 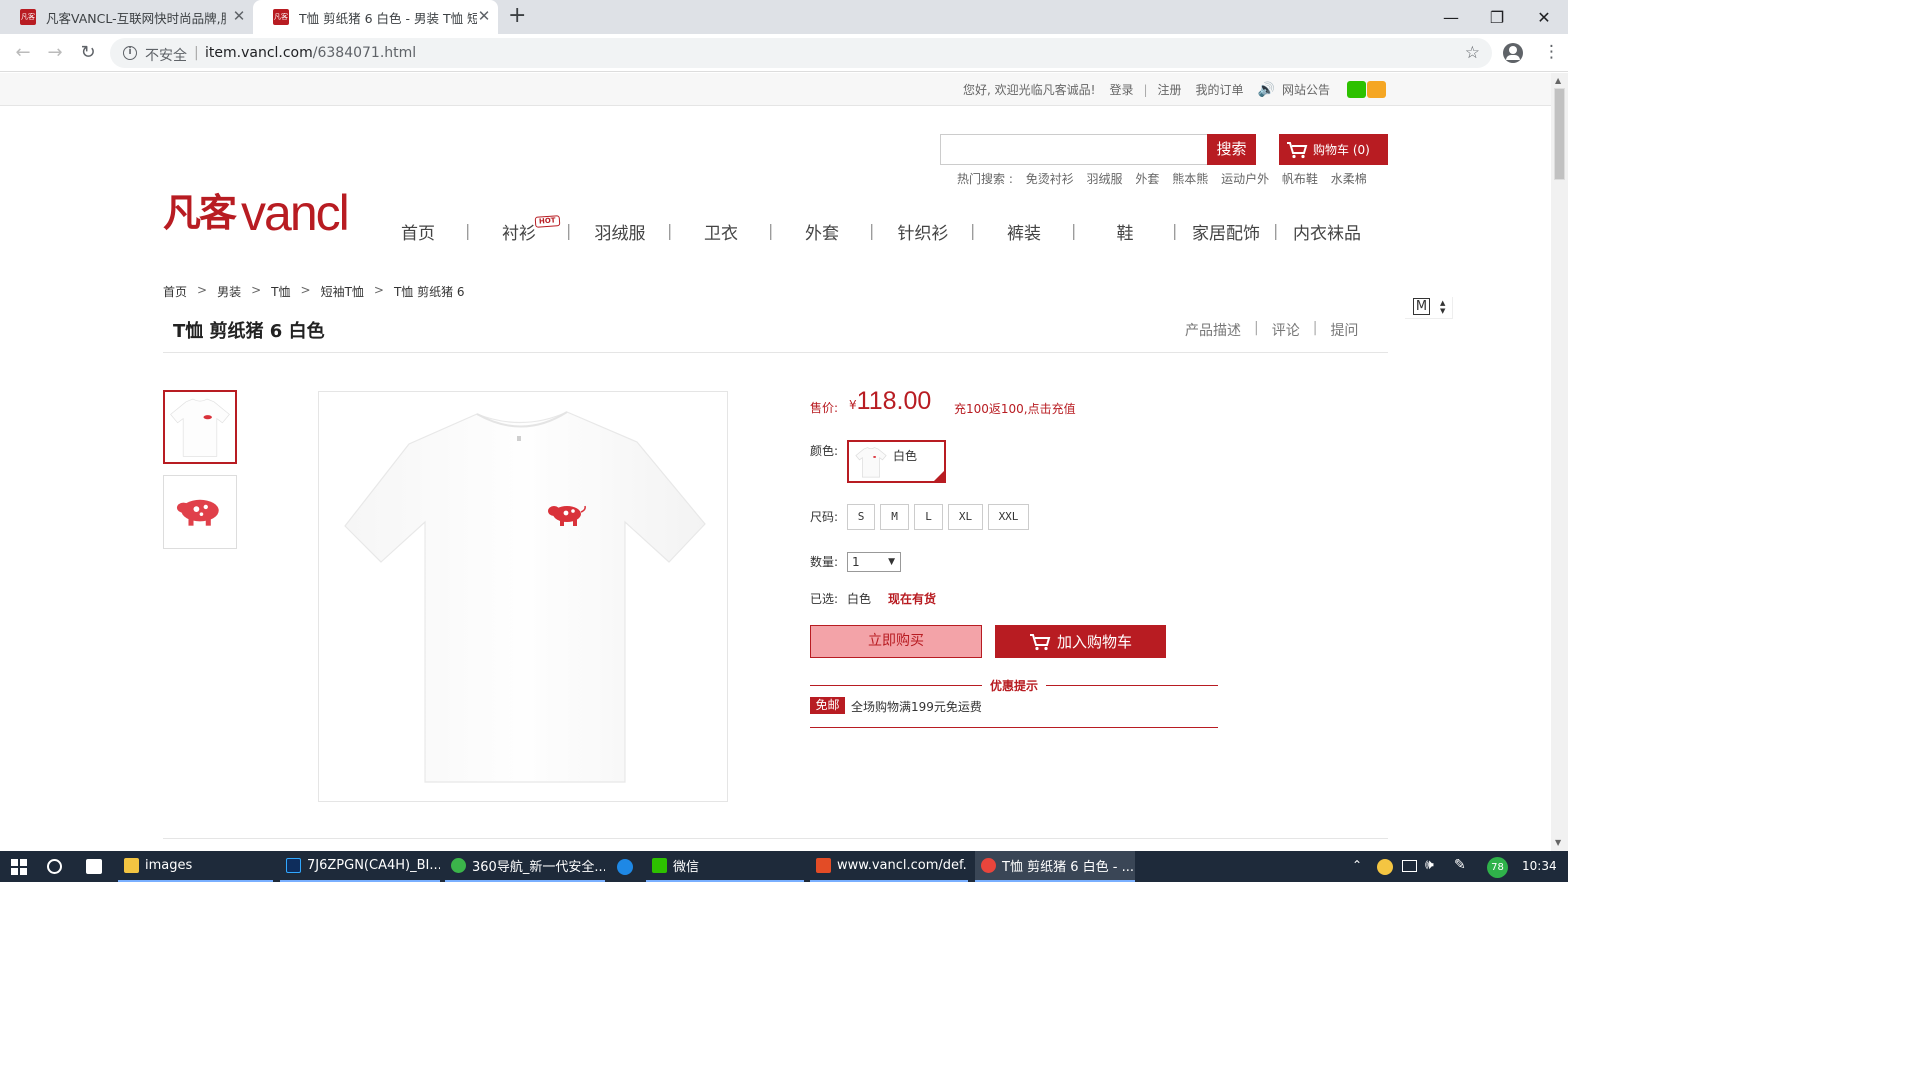 What do you see at coordinates (1306, 89) in the screenshot?
I see `announcement-link: 网站公告` at bounding box center [1306, 89].